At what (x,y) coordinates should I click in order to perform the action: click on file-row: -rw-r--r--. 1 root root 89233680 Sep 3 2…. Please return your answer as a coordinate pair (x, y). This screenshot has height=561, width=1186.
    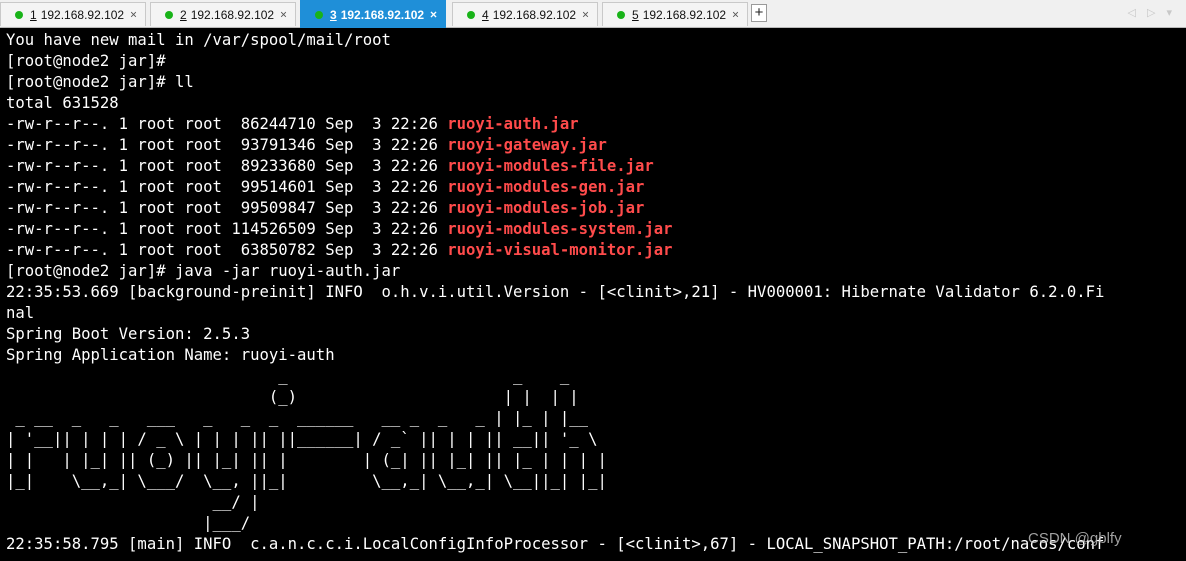
    Looking at the image, I should click on (596, 166).